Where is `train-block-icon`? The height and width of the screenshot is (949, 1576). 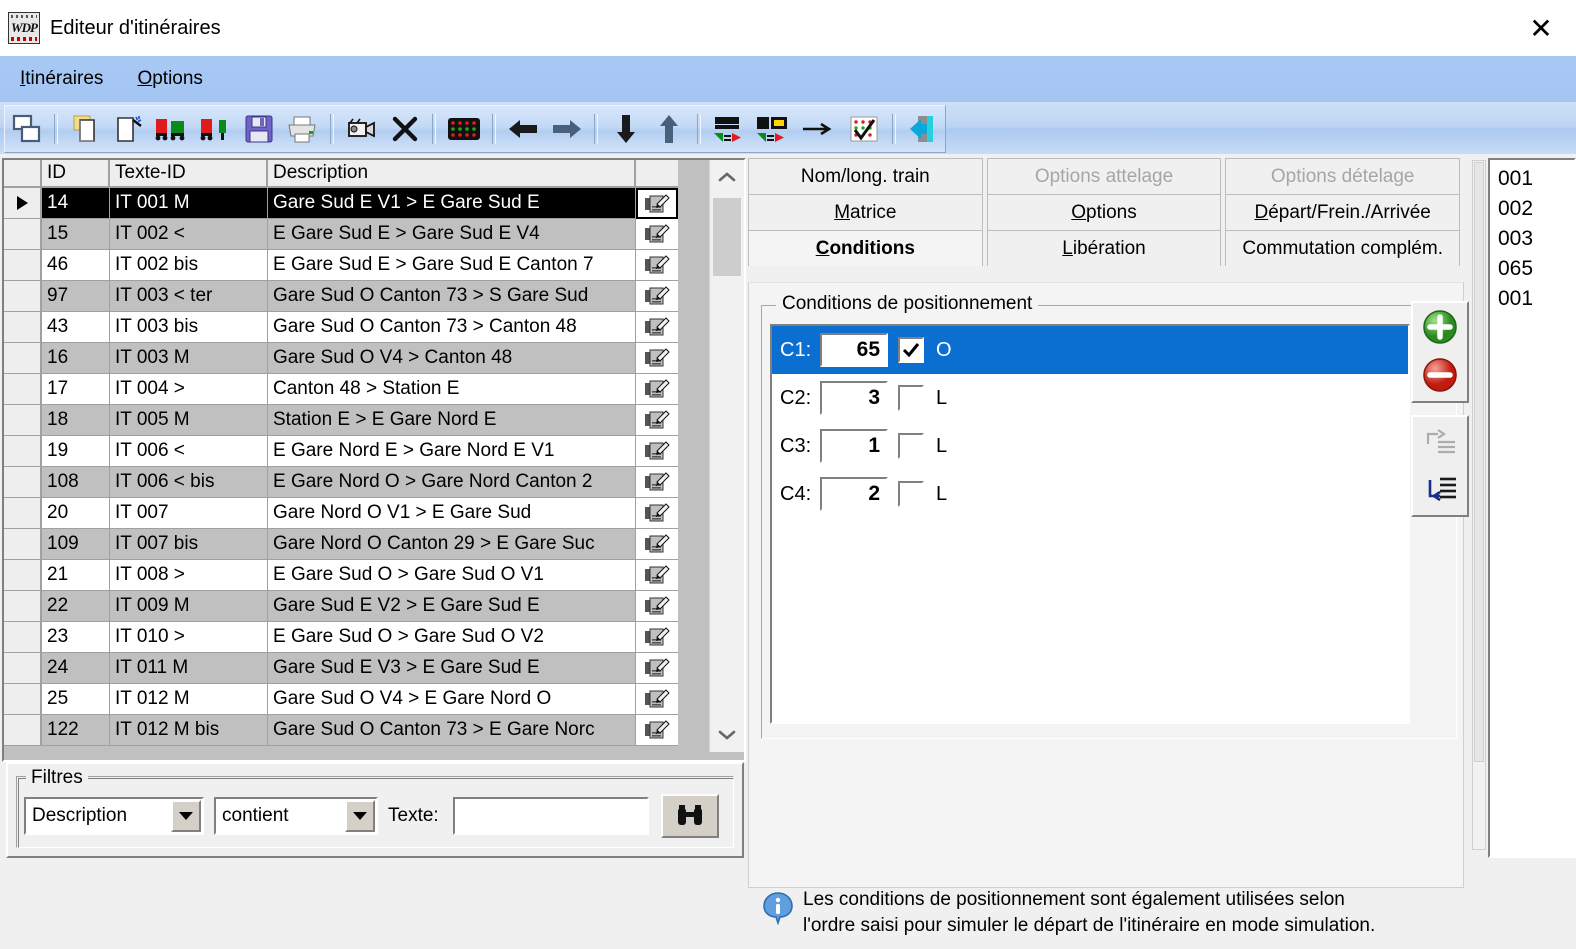 train-block-icon is located at coordinates (728, 129).